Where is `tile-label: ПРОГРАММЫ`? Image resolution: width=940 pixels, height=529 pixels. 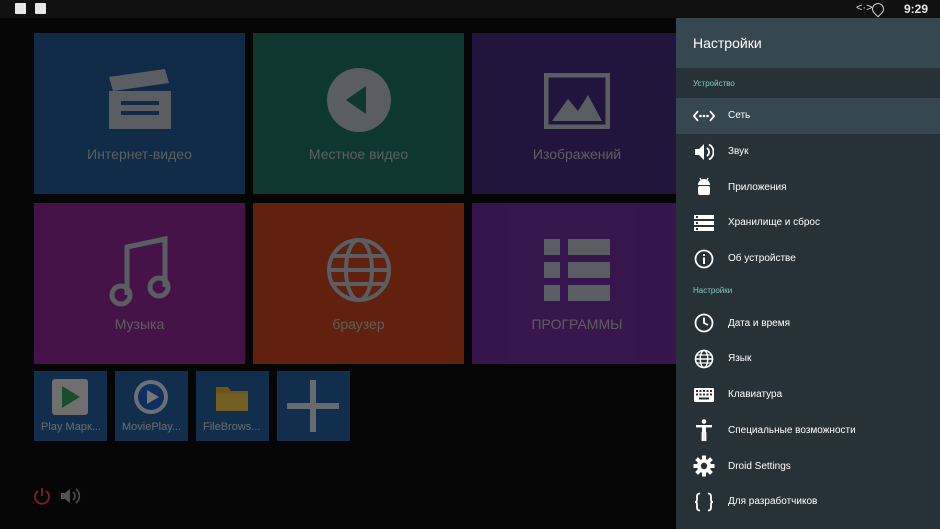
tile-label: ПРОГРАММЫ is located at coordinates (577, 324).